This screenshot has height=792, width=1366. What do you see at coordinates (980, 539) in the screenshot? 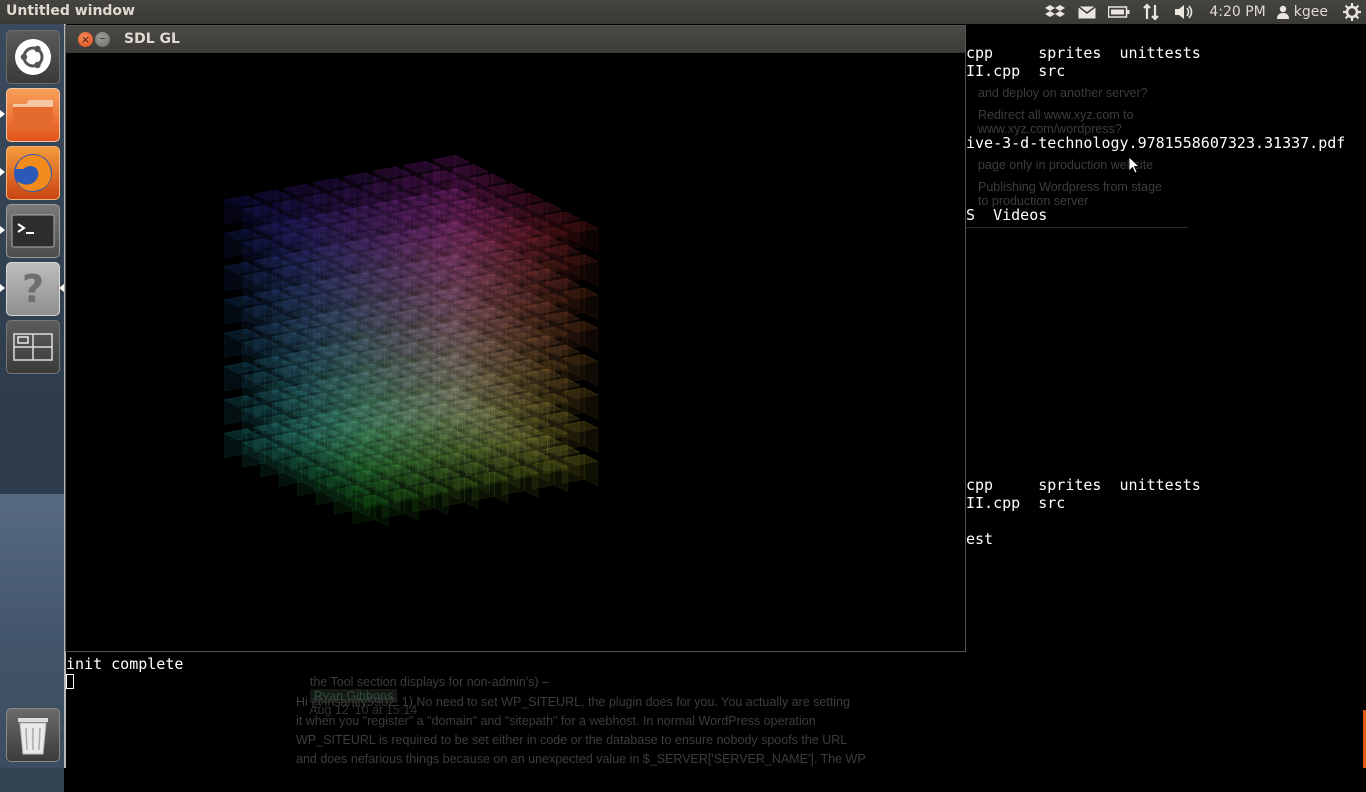
I see `terminal-line: est` at bounding box center [980, 539].